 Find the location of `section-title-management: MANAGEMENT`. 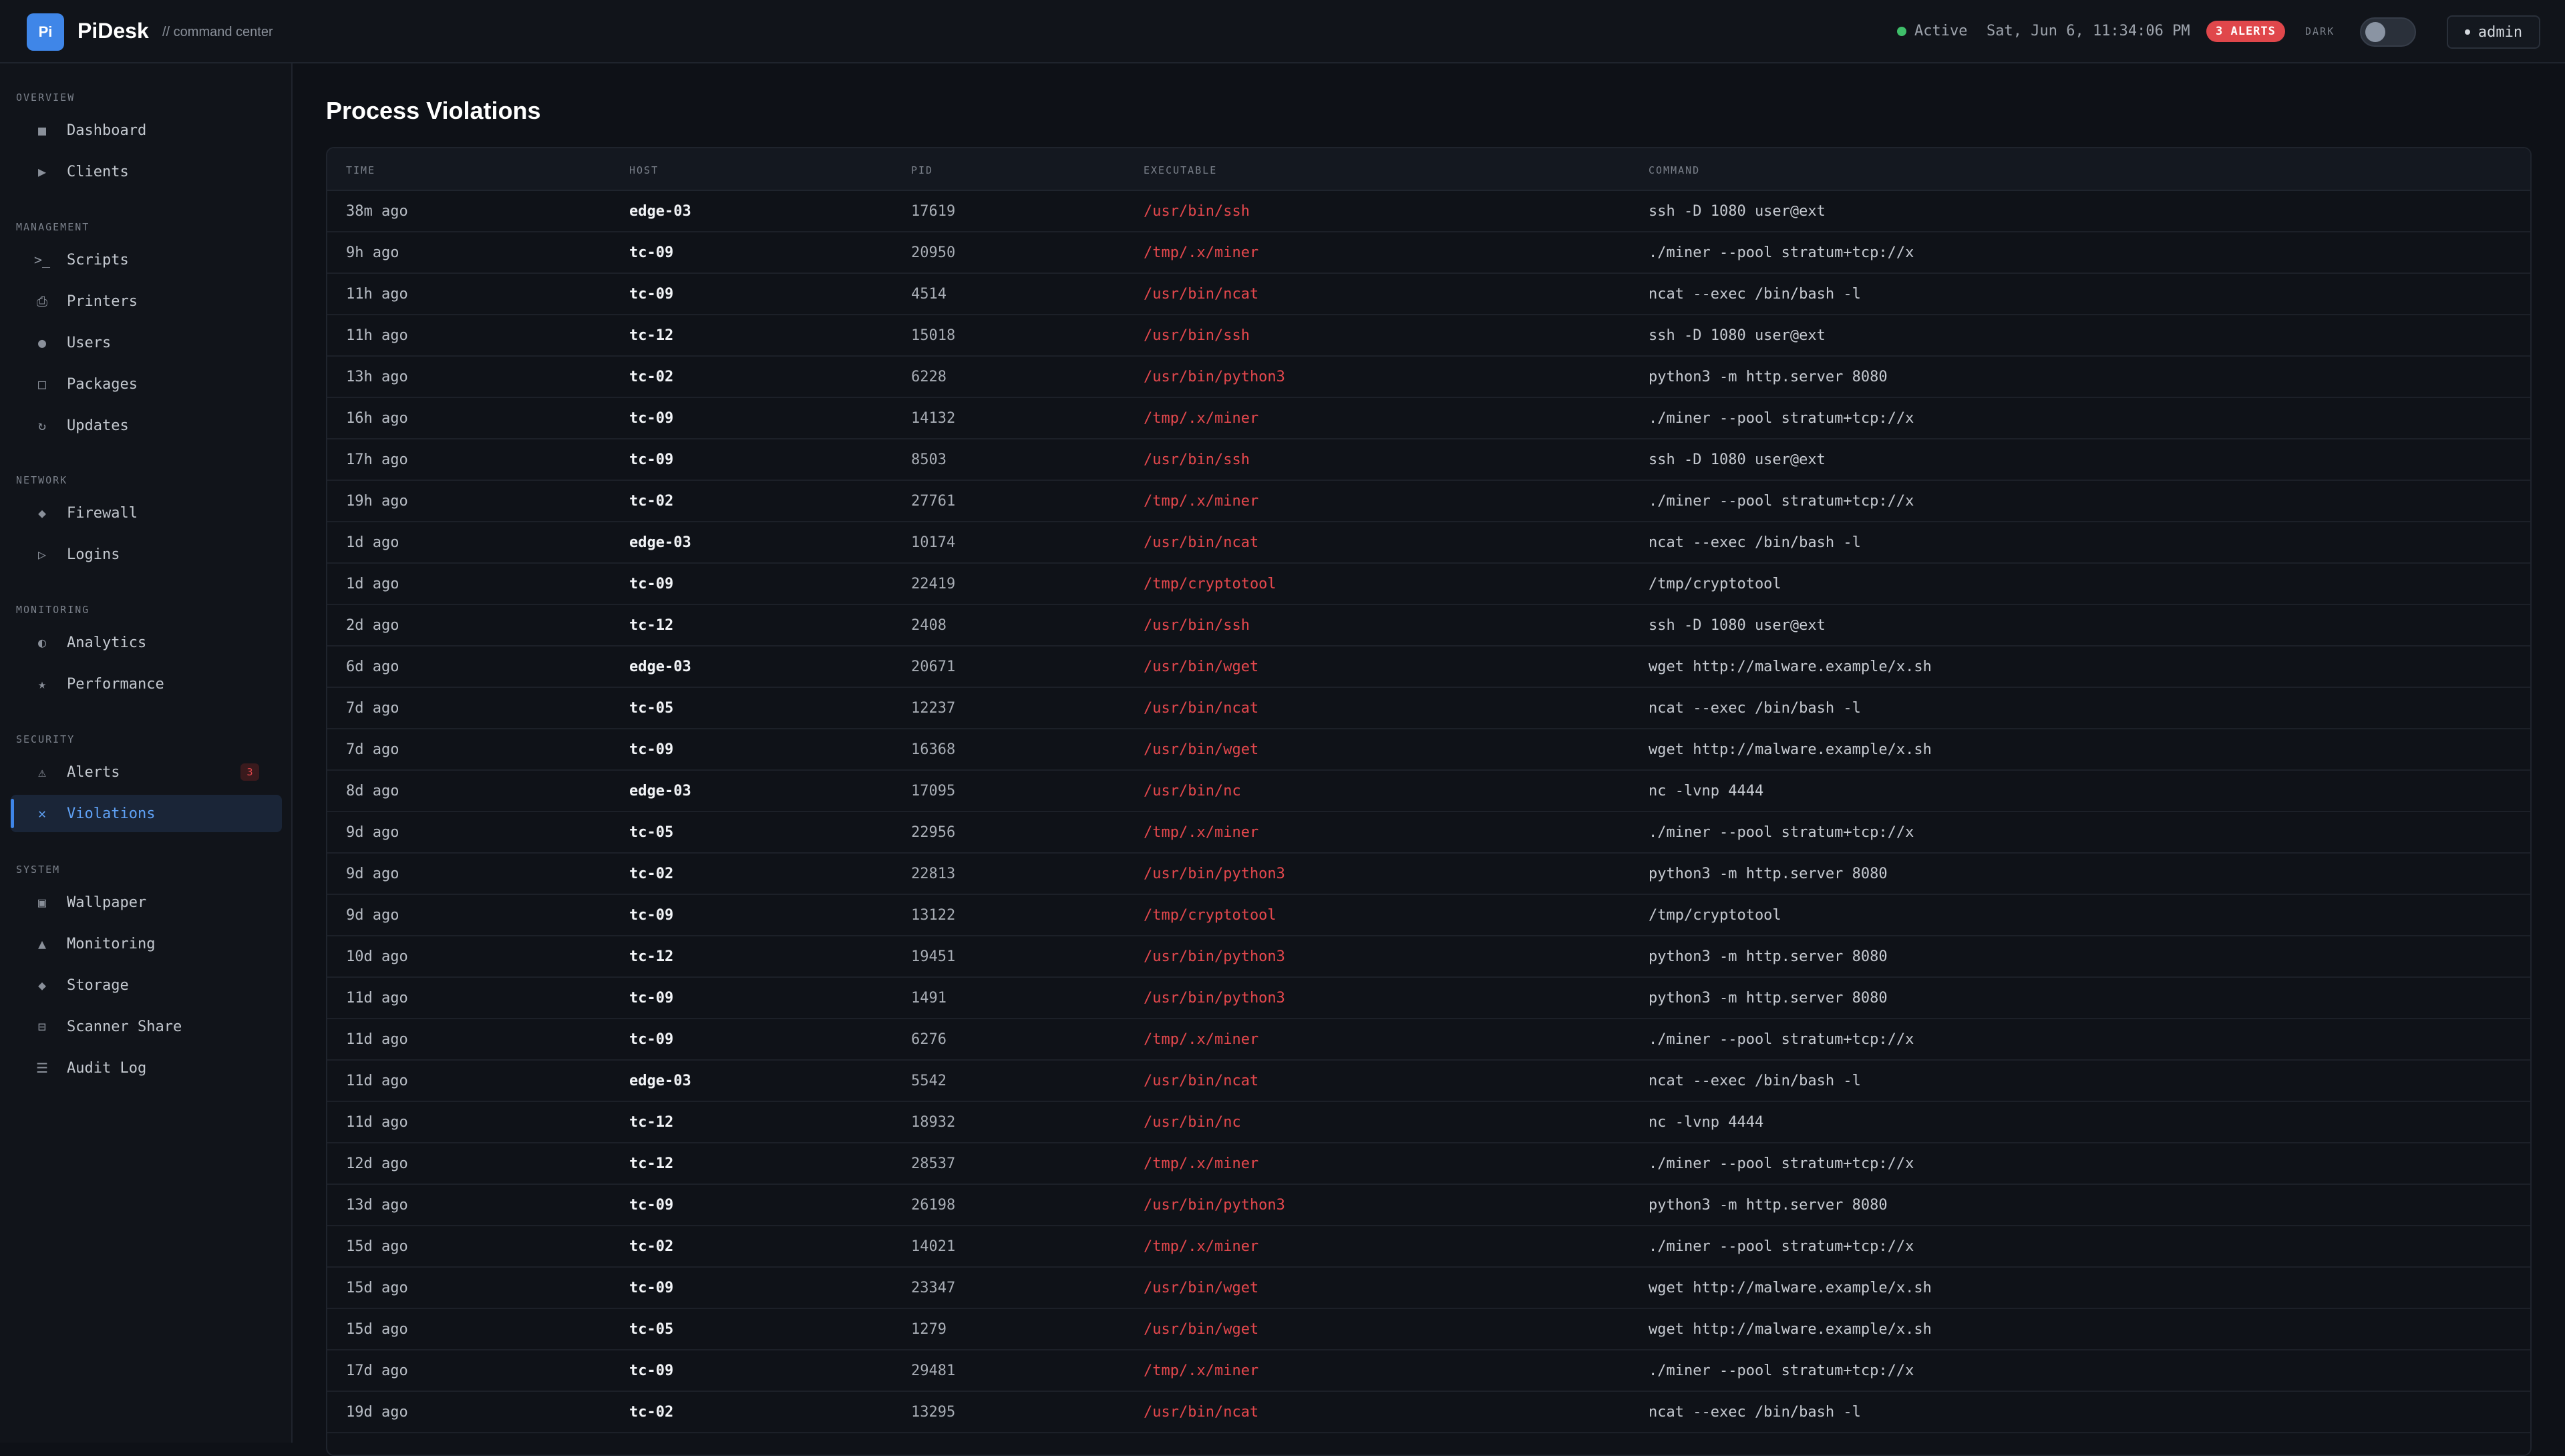

section-title-management: MANAGEMENT is located at coordinates (53, 227).